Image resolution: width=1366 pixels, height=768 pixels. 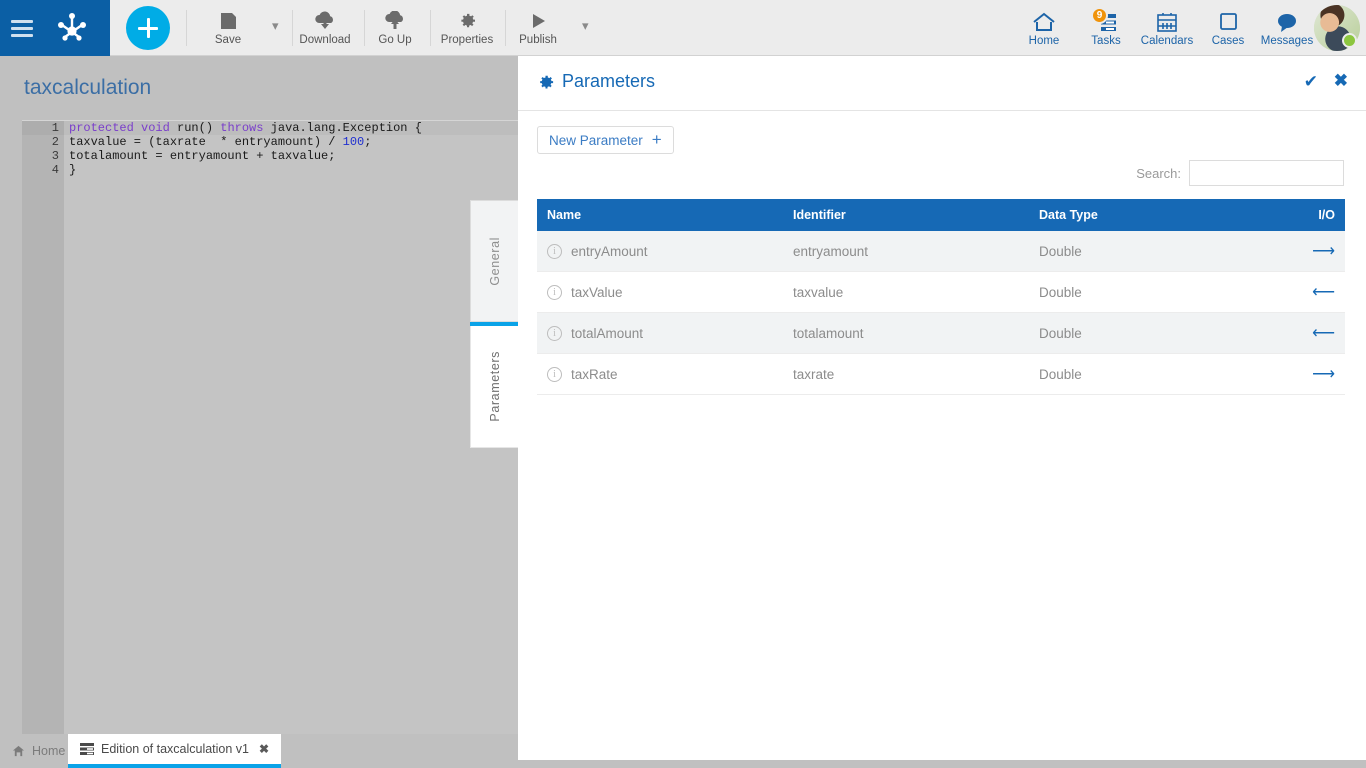 What do you see at coordinates (1105, 20) in the screenshot?
I see `tasks-list-icon: 9` at bounding box center [1105, 20].